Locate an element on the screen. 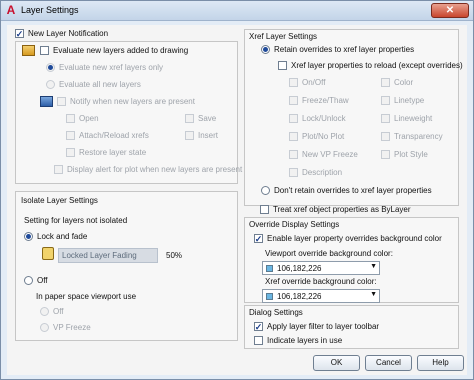 Image resolution: width=474 pixels, height=380 pixels. ps-vp-freeze-row: VP Freeze is located at coordinates (65, 327).